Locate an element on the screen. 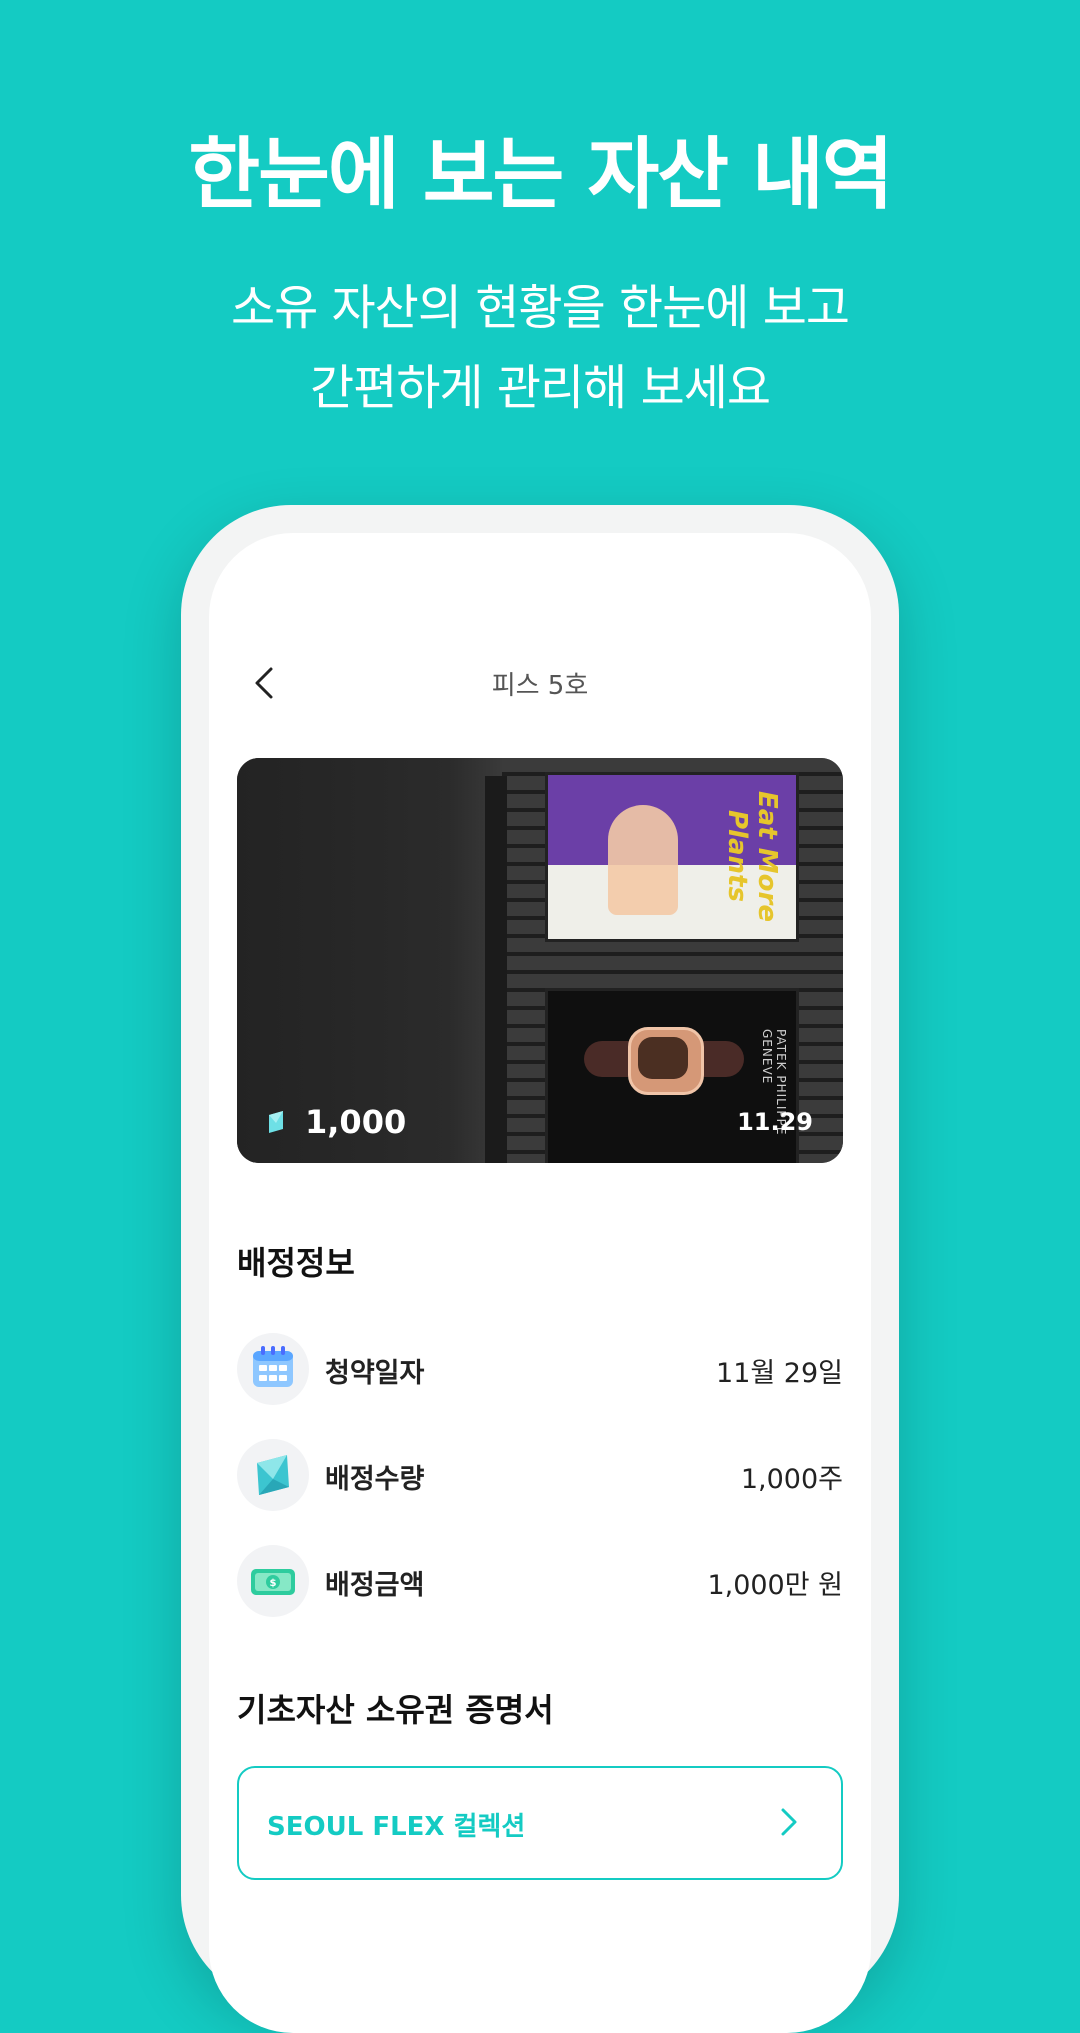 The width and height of the screenshot is (1080, 2033). money-icon: $ is located at coordinates (273, 1581).